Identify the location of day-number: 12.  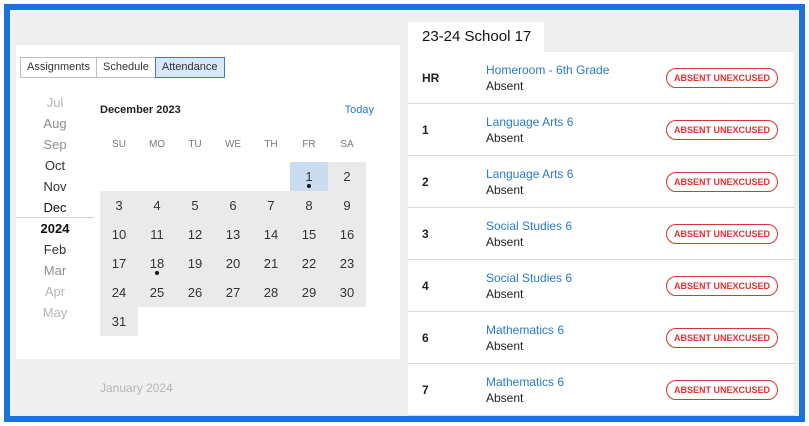
(195, 234).